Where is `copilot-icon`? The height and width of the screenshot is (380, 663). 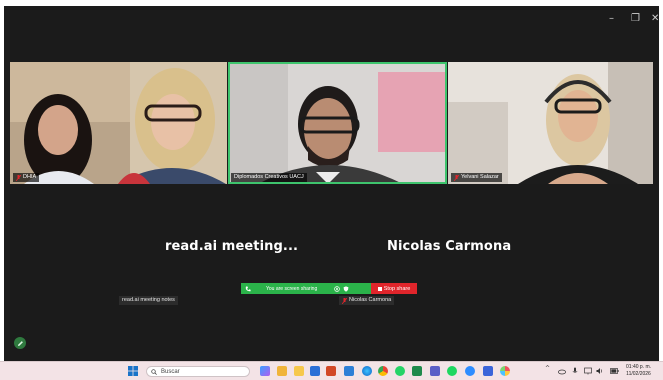
copilot-icon is located at coordinates (265, 371).